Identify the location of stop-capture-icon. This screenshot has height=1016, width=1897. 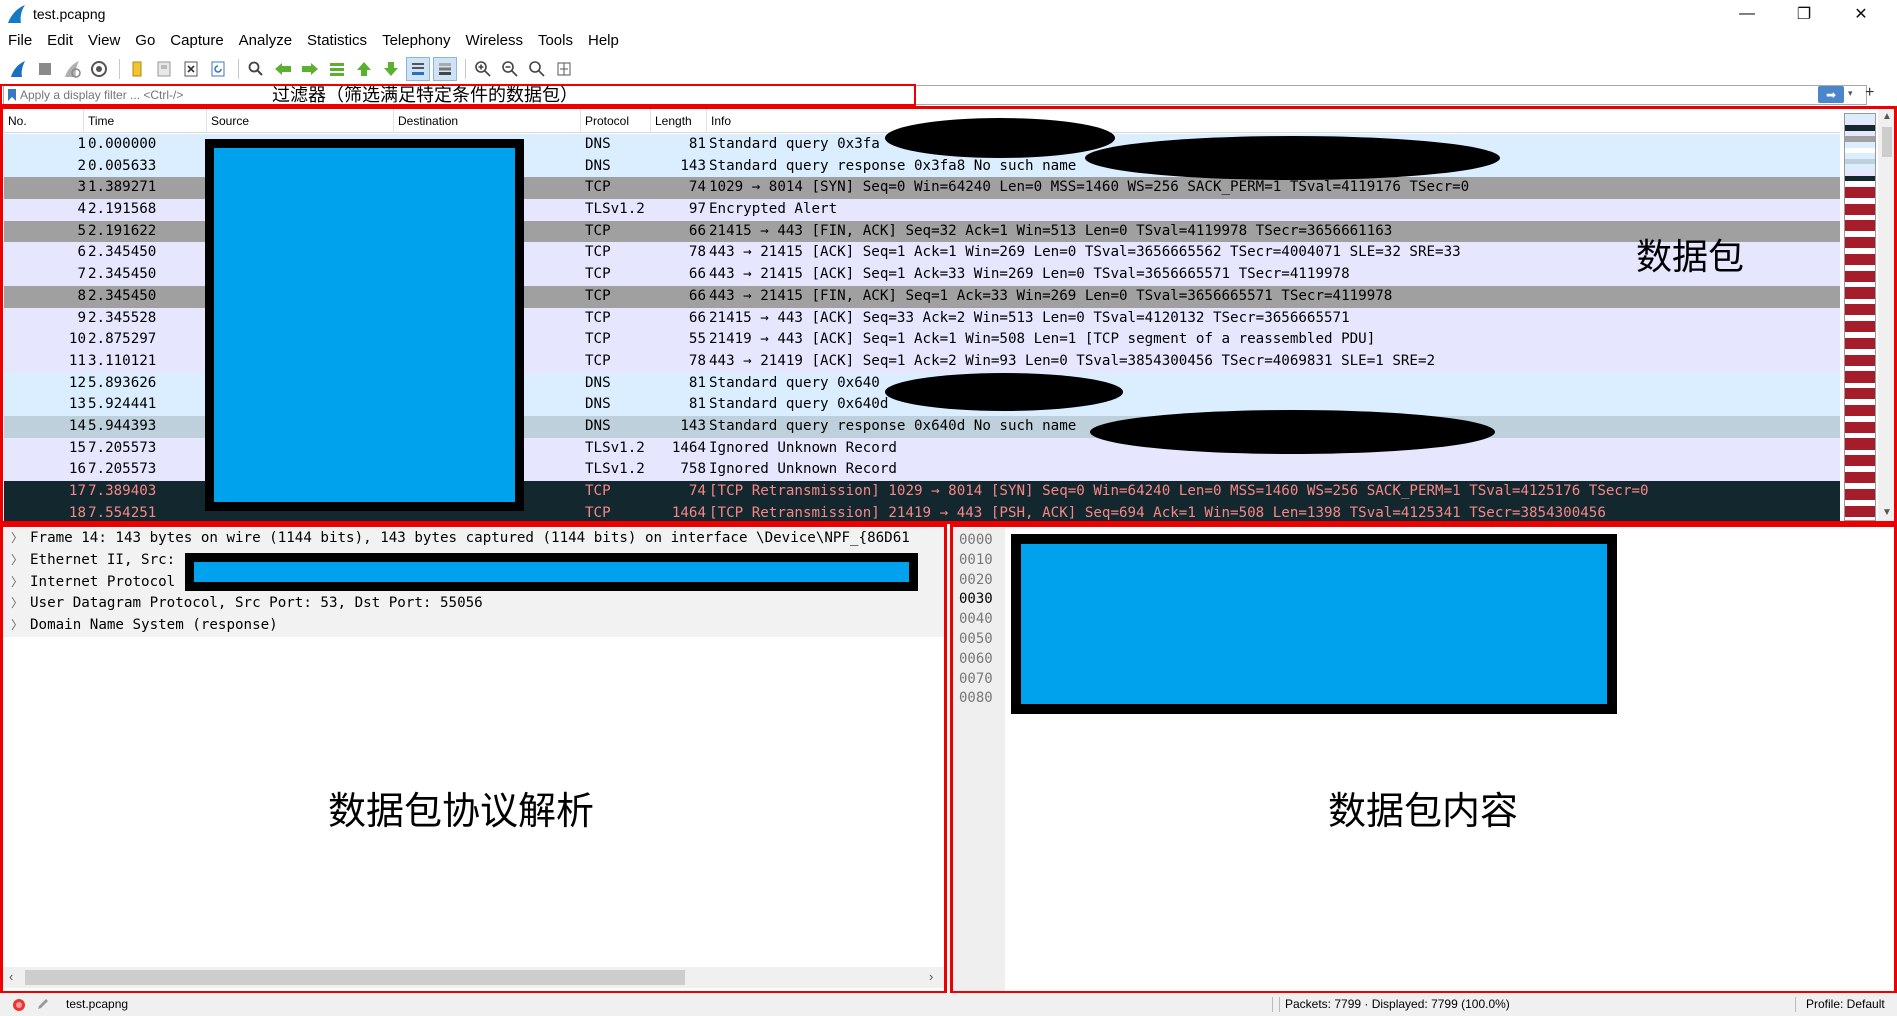
(45, 69).